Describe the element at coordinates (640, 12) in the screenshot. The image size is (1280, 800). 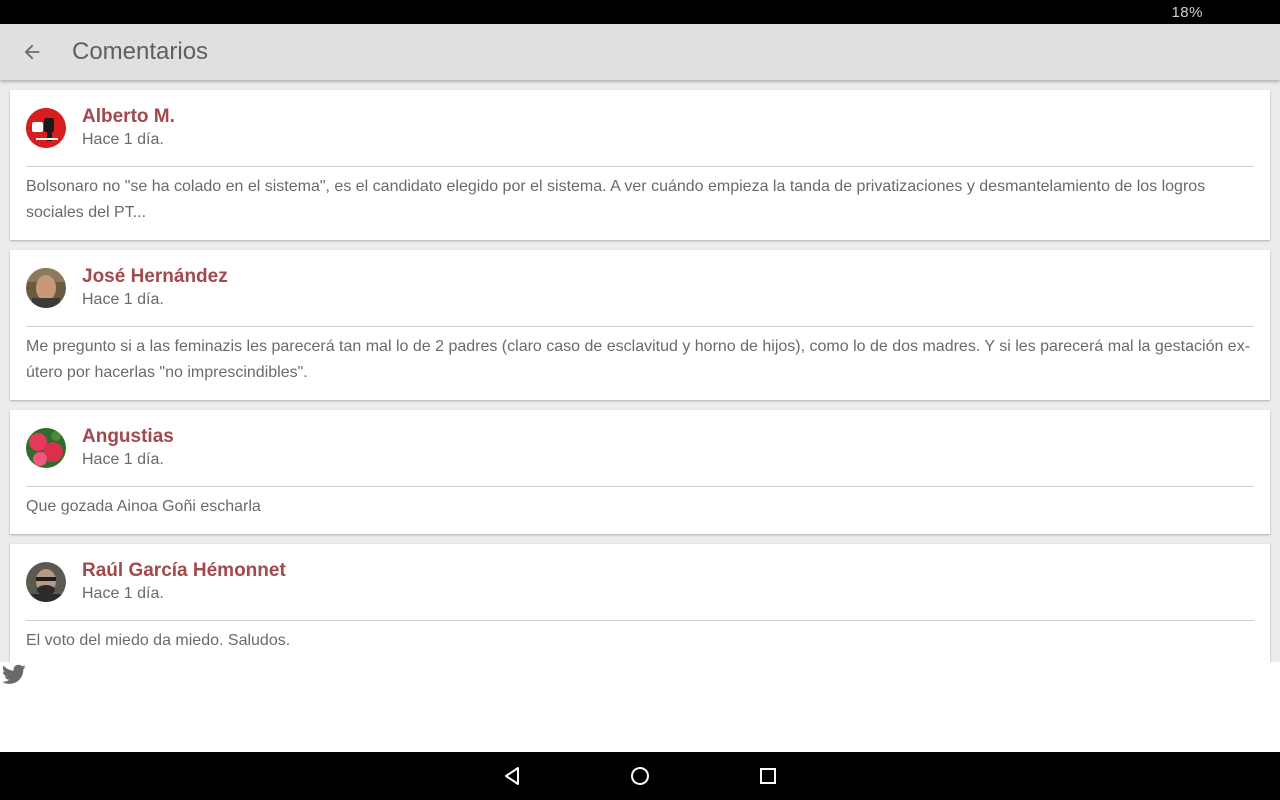
I see `status-bar: 18%` at that location.